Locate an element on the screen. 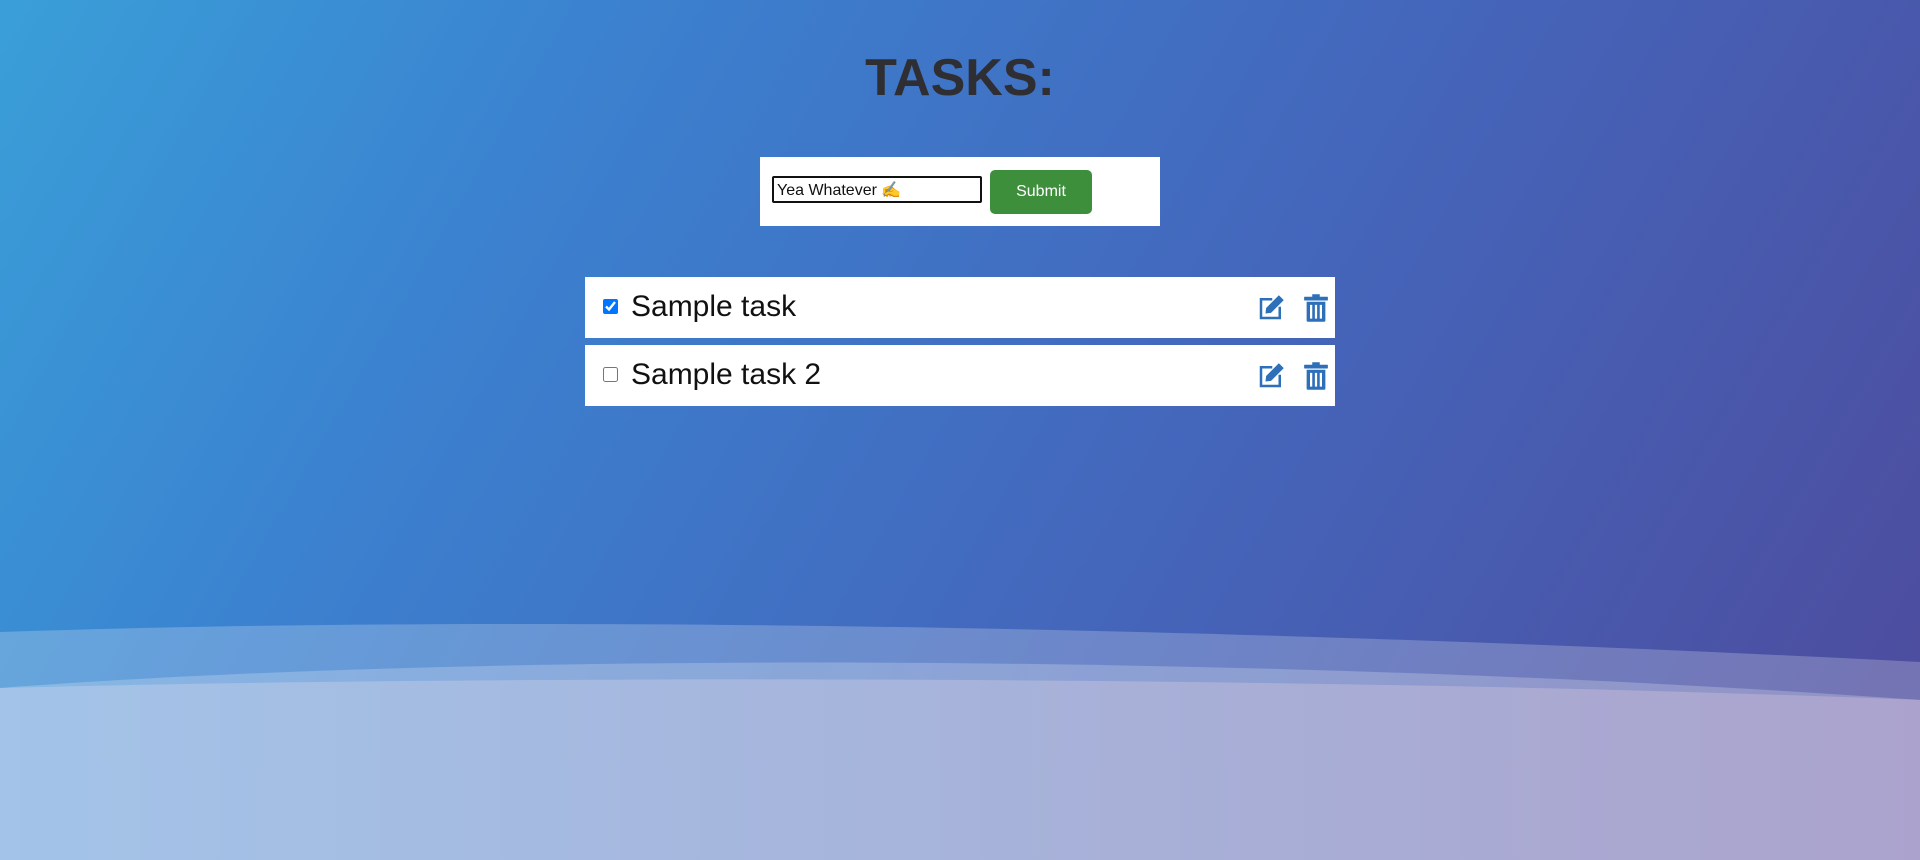 This screenshot has height=860, width=1920. task-row: Sample task 2 is located at coordinates (960, 375).